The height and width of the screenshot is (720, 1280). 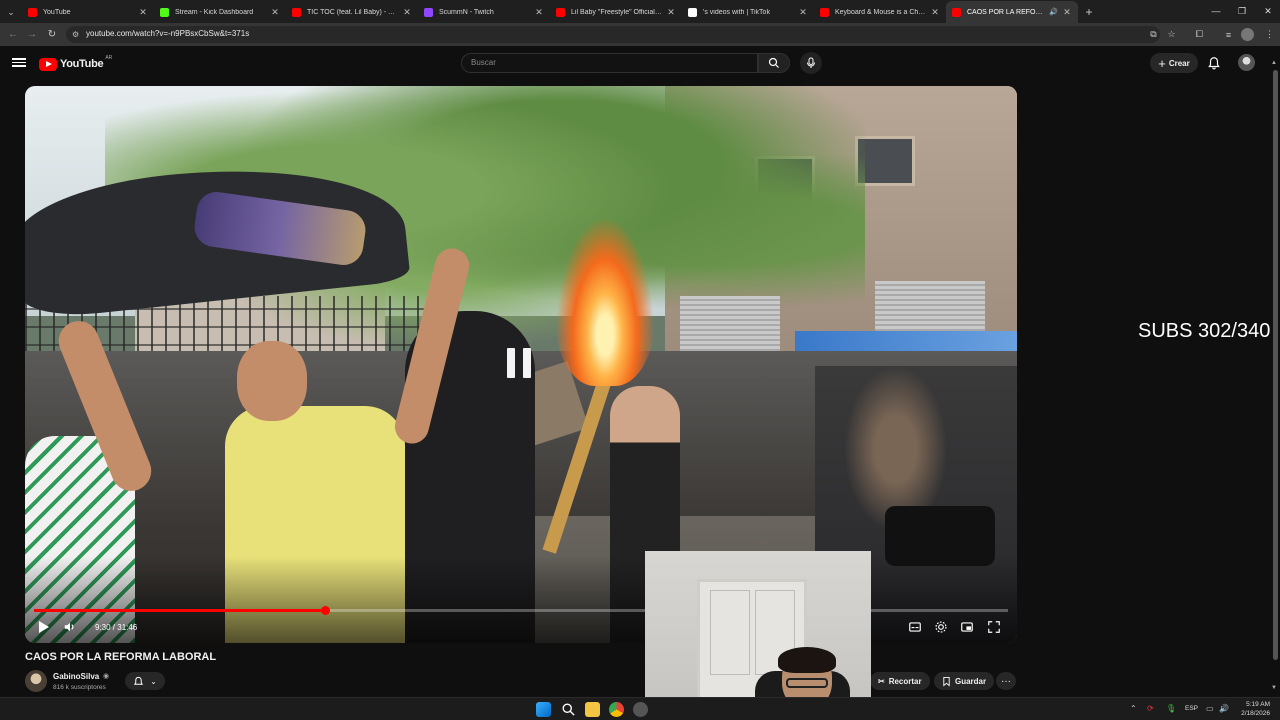 I want to click on media-controls-icon: ≡, so click(x=1228, y=34).